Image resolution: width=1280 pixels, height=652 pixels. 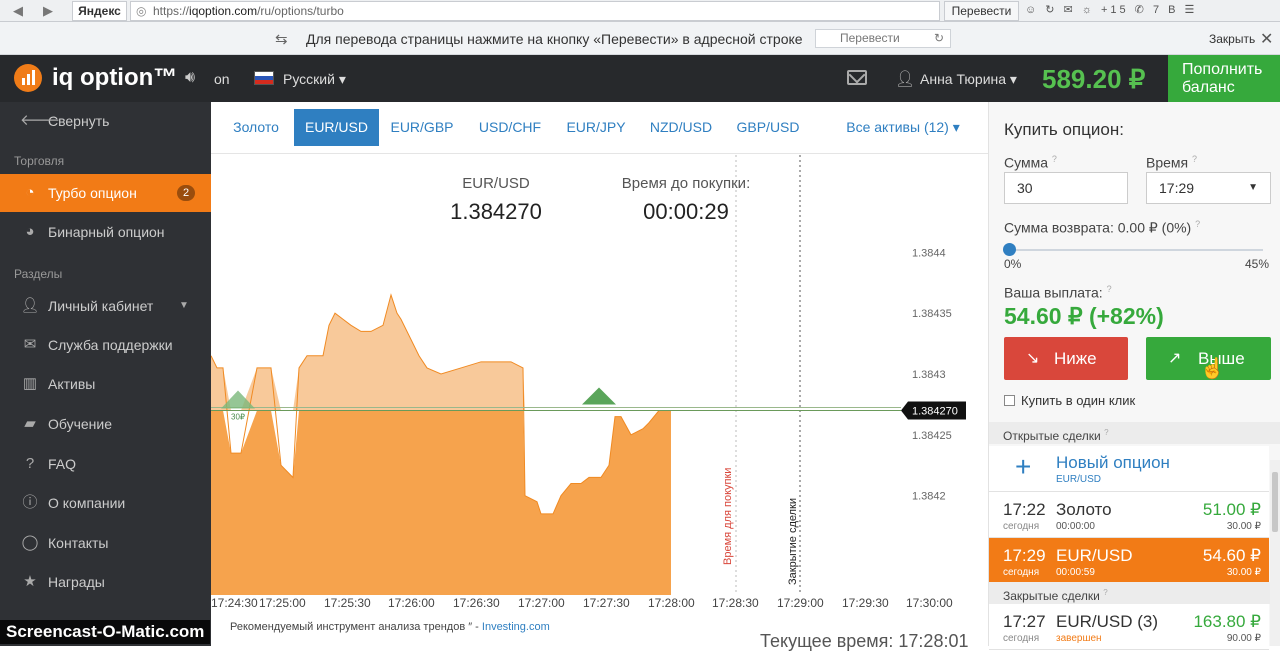 I want to click on one-click-checkbox: Купить в один клик, so click(x=1069, y=400).